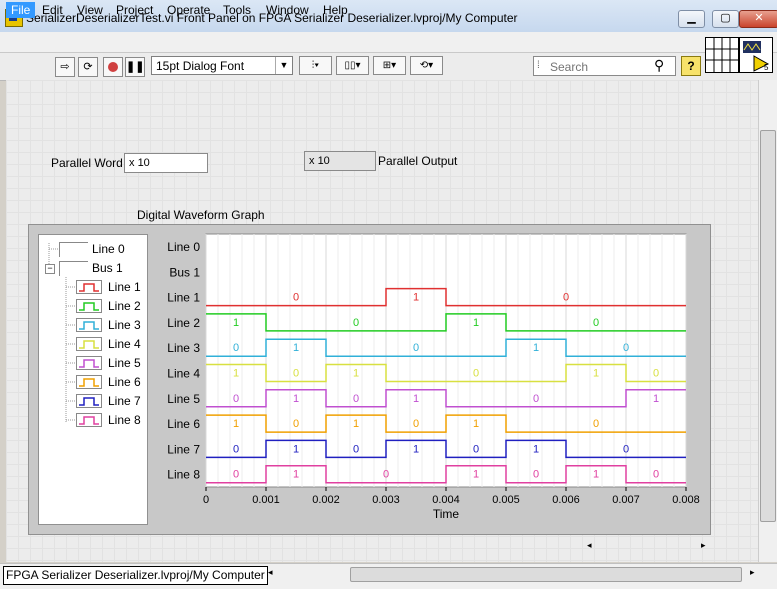  I want to click on radix-indicator: x, so click(132, 163).